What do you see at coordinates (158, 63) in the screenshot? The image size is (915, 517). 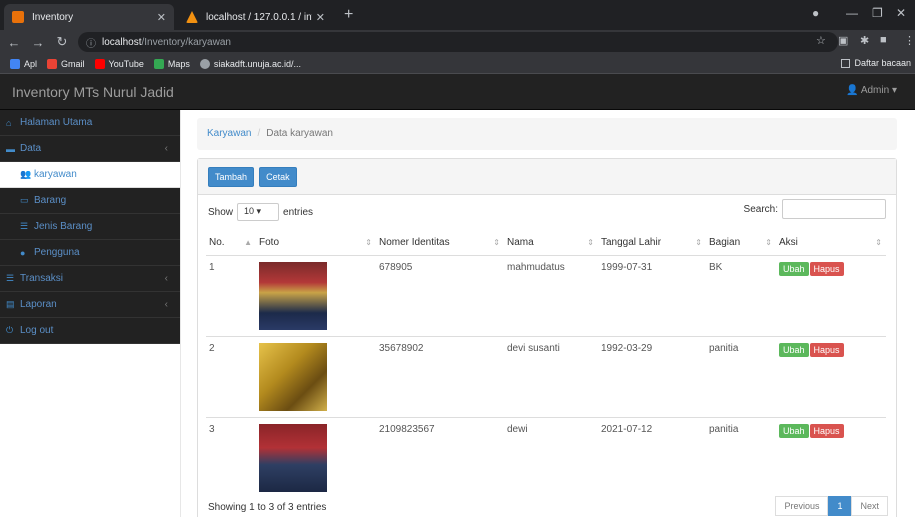 I see `maps-icon` at bounding box center [158, 63].